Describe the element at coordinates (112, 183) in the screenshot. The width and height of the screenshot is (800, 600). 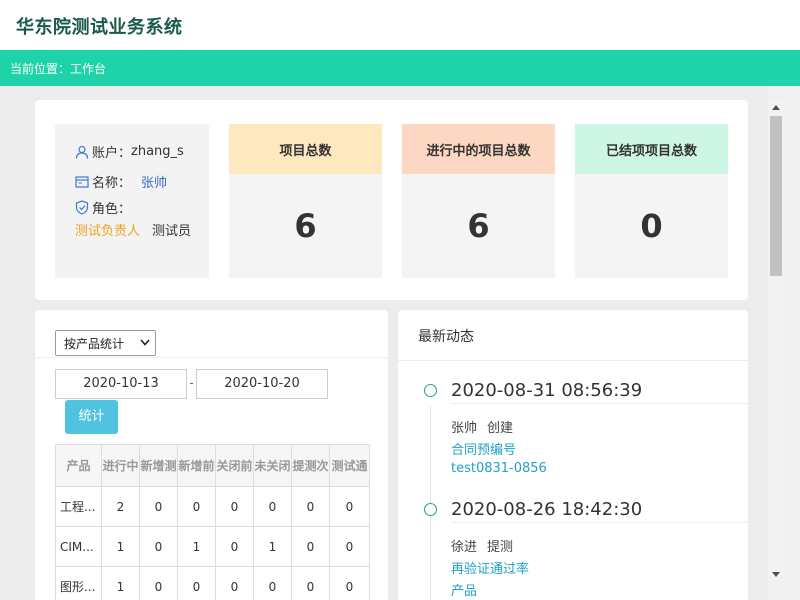
I see `name-label: 名称：` at that location.